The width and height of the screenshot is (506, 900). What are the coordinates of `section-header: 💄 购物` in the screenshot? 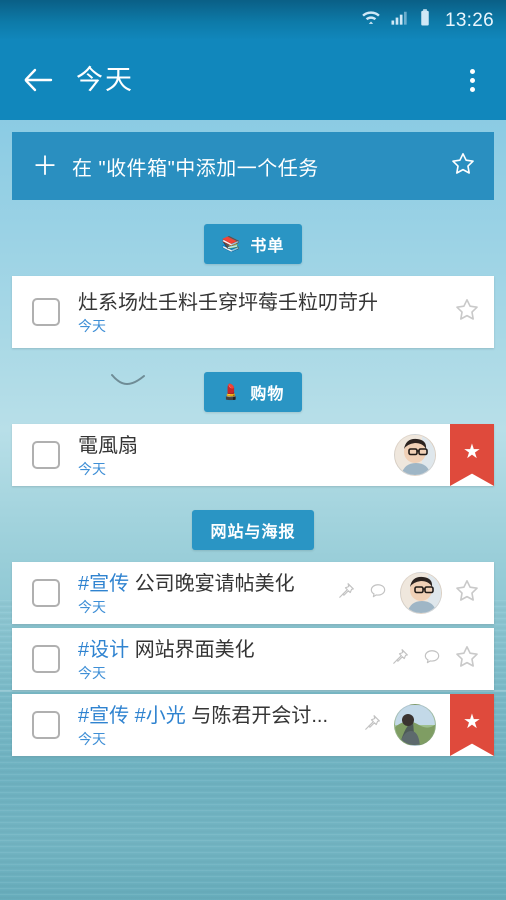 It's located at (253, 392).